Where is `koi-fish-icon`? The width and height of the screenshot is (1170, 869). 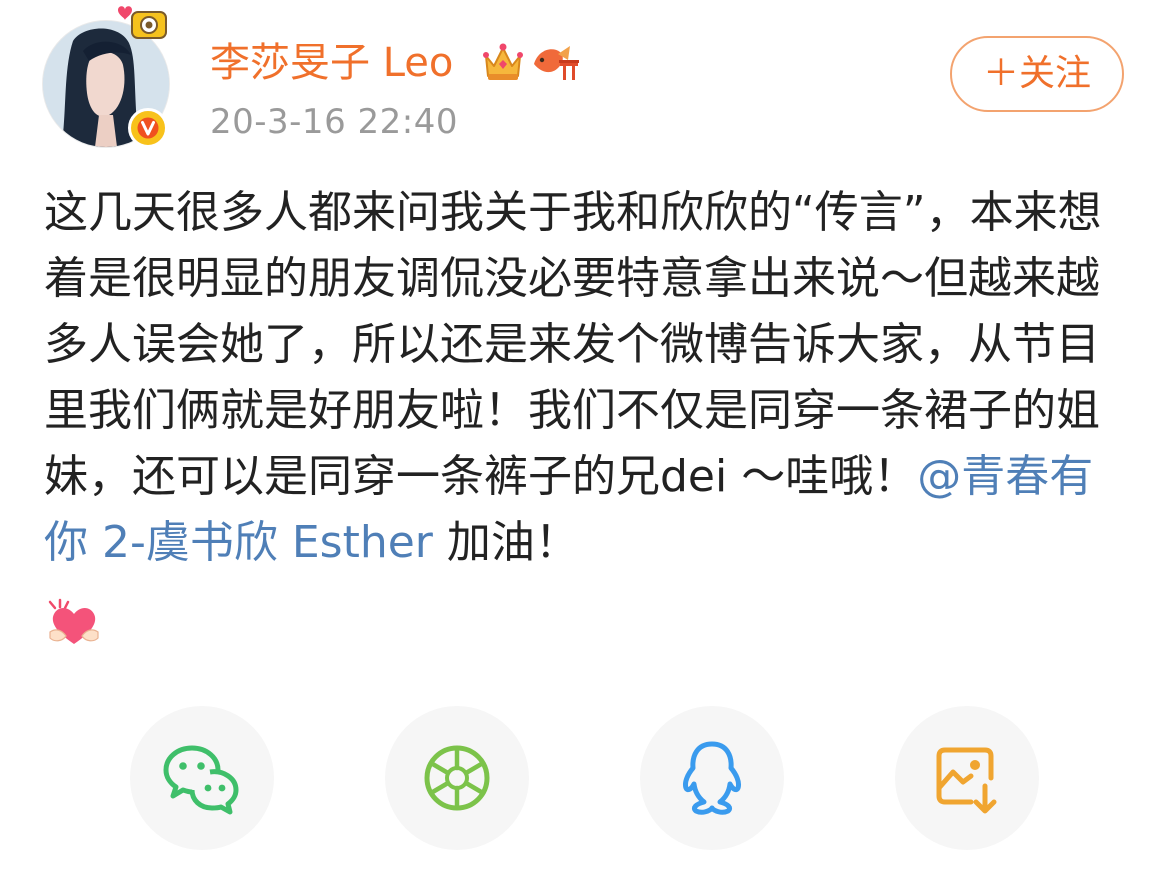 koi-fish-icon is located at coordinates (555, 62).